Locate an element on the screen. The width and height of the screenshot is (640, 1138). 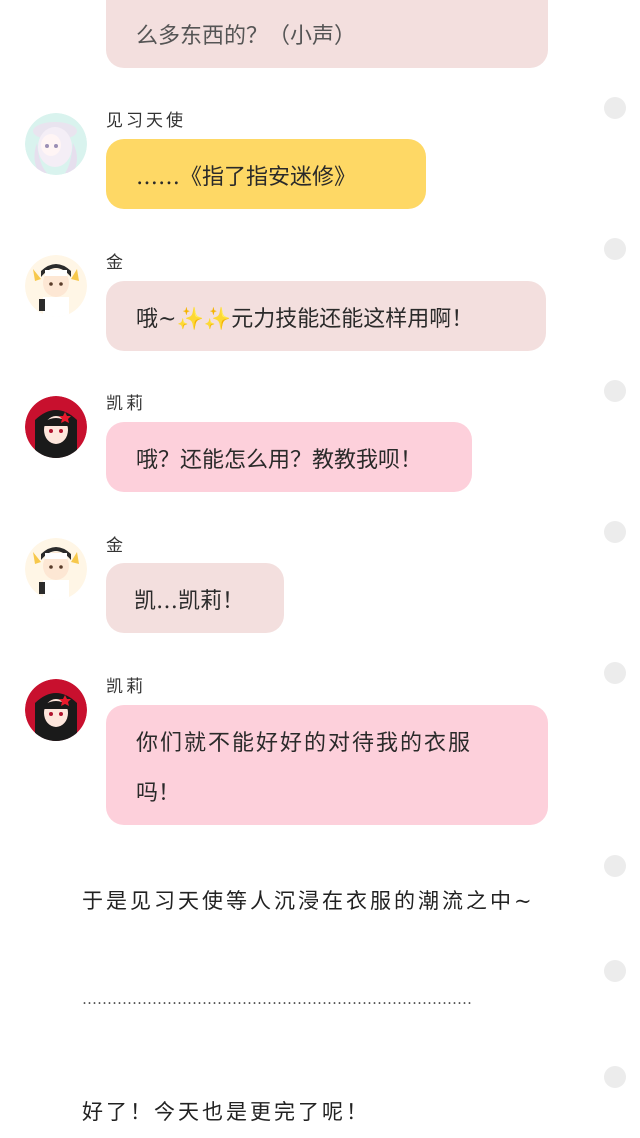
speaker-name-4: 金 is located at coordinates (116, 546).